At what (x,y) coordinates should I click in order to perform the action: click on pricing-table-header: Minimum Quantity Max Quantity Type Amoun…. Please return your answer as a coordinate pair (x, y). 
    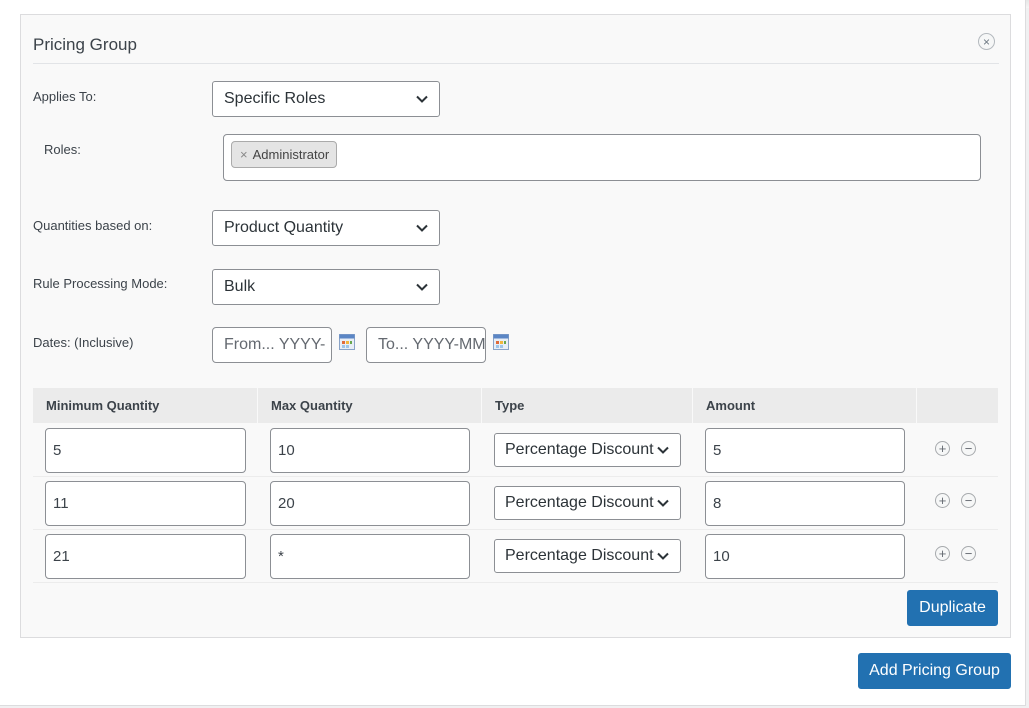
    Looking at the image, I should click on (515, 405).